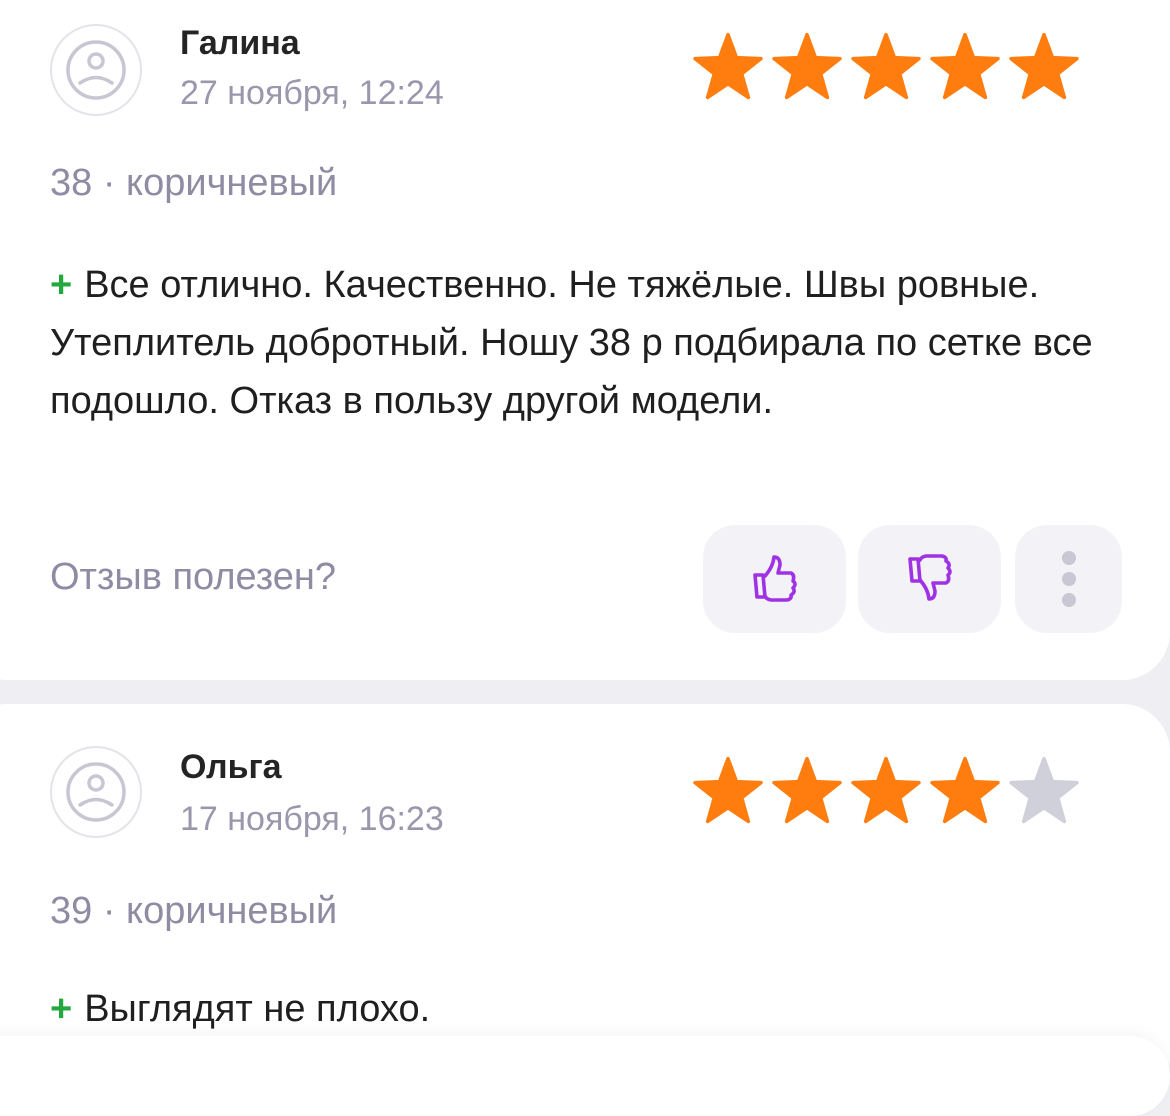 This screenshot has width=1170, height=1116. What do you see at coordinates (193, 577) in the screenshot?
I see `helpful-question: Отзыв полезен?` at bounding box center [193, 577].